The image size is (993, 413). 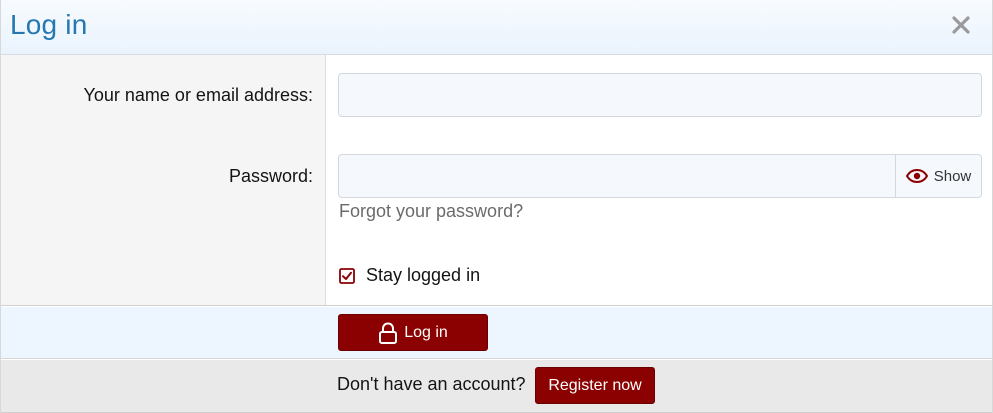 I want to click on close-icon, so click(x=961, y=25).